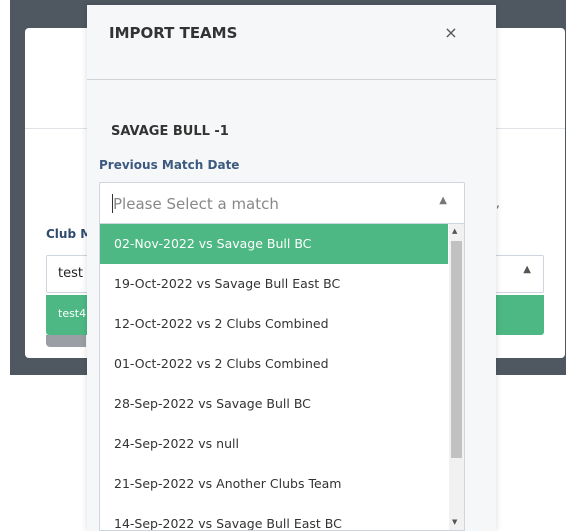 The height and width of the screenshot is (531, 566). Describe the element at coordinates (274, 324) in the screenshot. I see `match-option: 12-Oct-2022 vs 2 Clubs Combined` at that location.